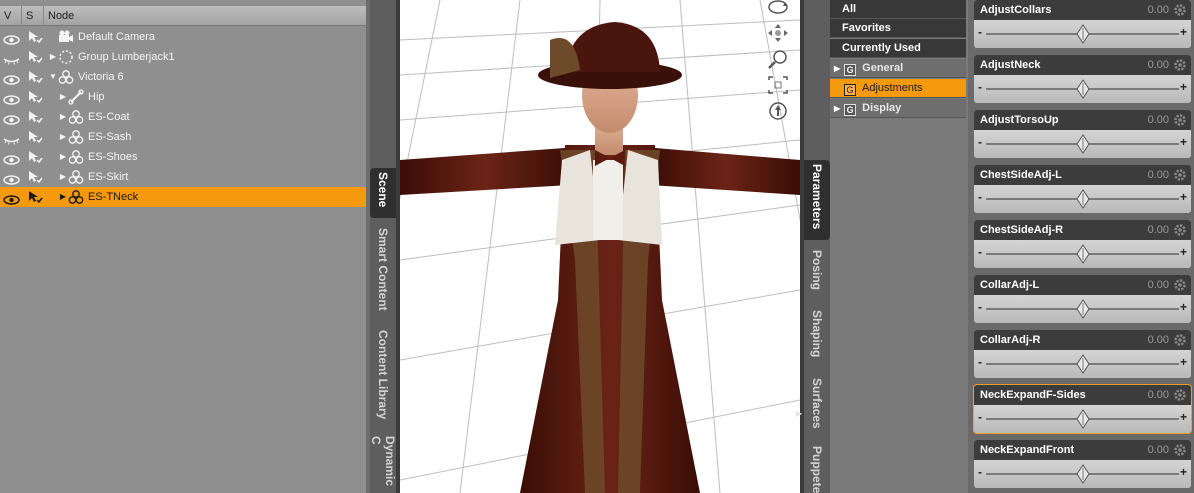  What do you see at coordinates (11, 16) in the screenshot?
I see `column-header-visible: V` at bounding box center [11, 16].